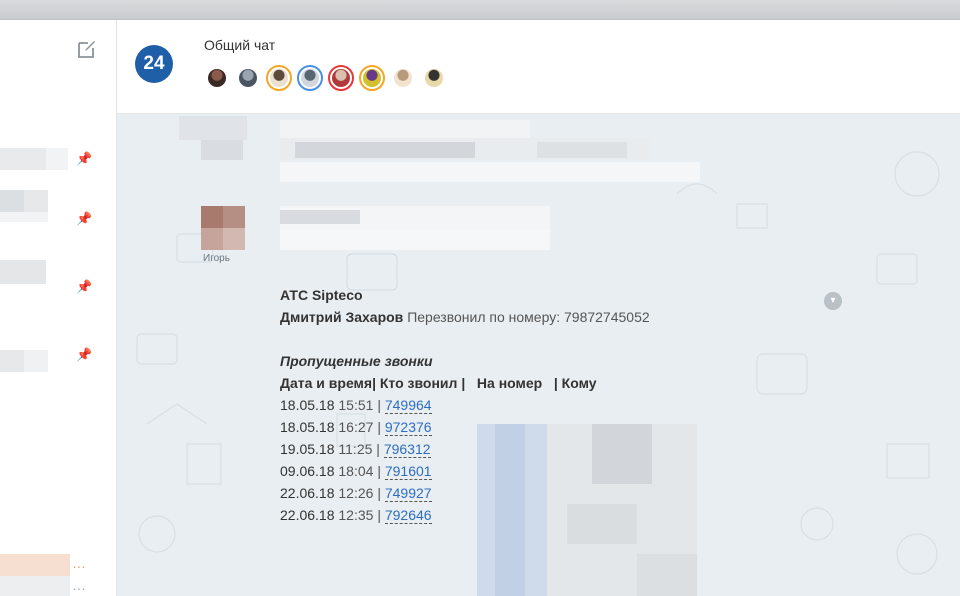 Image resolution: width=960 pixels, height=596 pixels. I want to click on compose-icon, so click(87, 49).